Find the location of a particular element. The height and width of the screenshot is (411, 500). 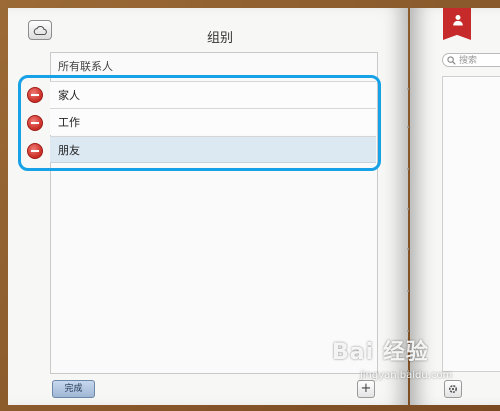

sync-cloud-button is located at coordinates (40, 30).